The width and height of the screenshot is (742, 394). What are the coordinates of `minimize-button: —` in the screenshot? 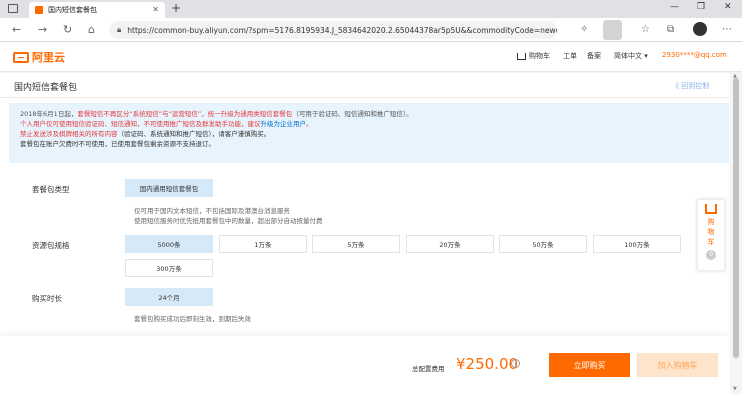 It's located at (674, 7).